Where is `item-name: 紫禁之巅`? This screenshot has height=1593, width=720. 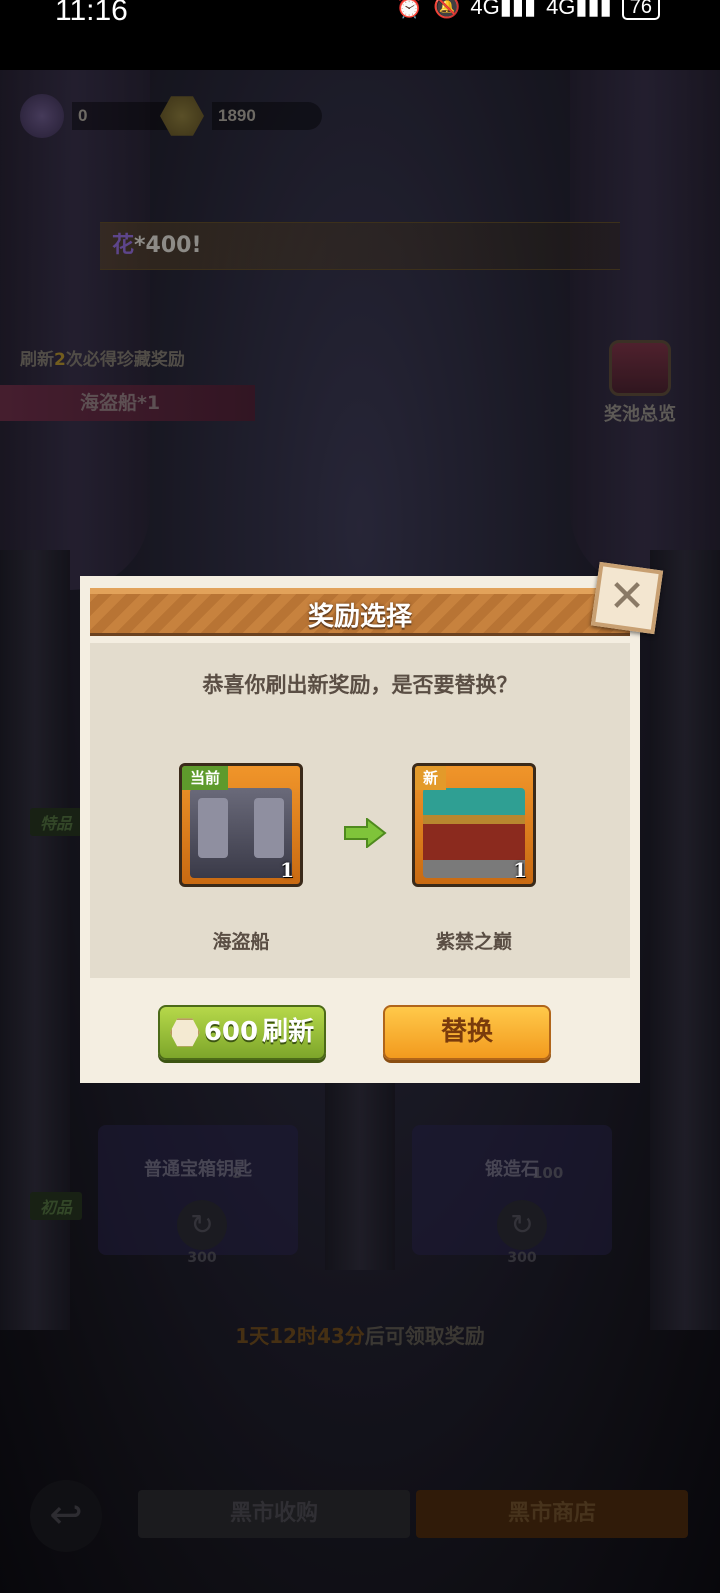
item-name: 紫禁之巅 is located at coordinates (473, 942).